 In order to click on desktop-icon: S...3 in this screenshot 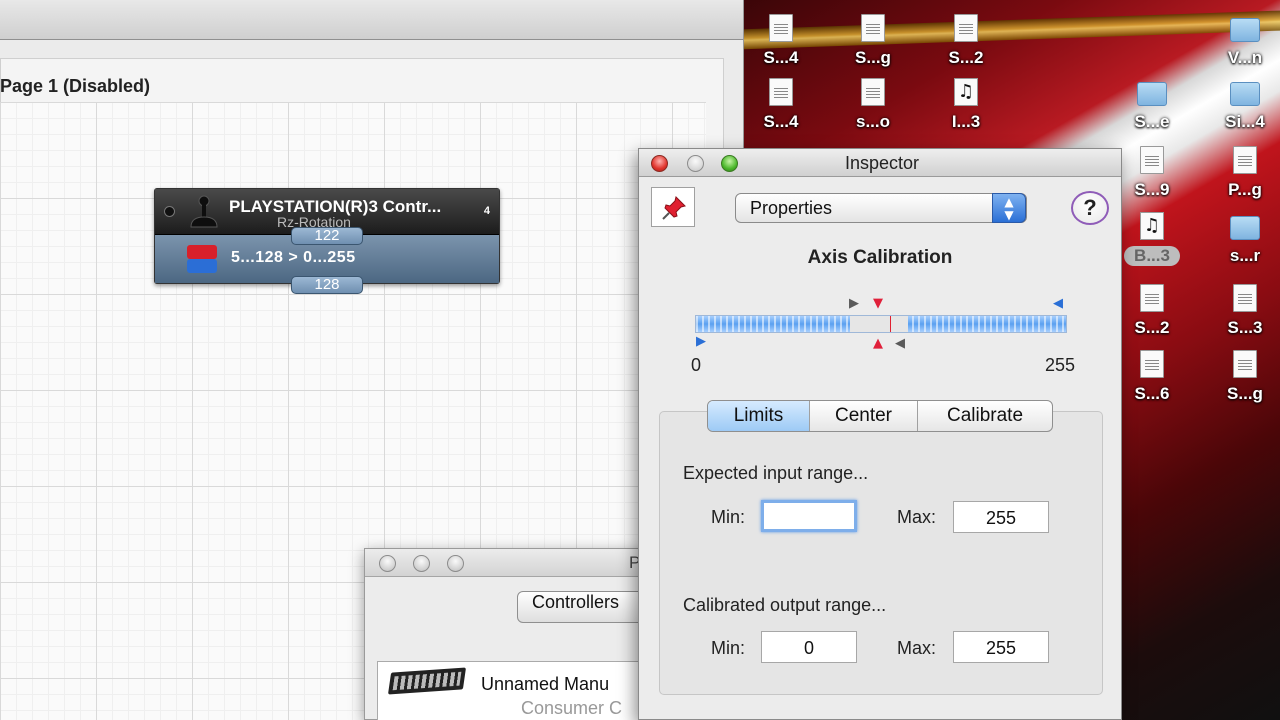, I will do `click(1245, 311)`.